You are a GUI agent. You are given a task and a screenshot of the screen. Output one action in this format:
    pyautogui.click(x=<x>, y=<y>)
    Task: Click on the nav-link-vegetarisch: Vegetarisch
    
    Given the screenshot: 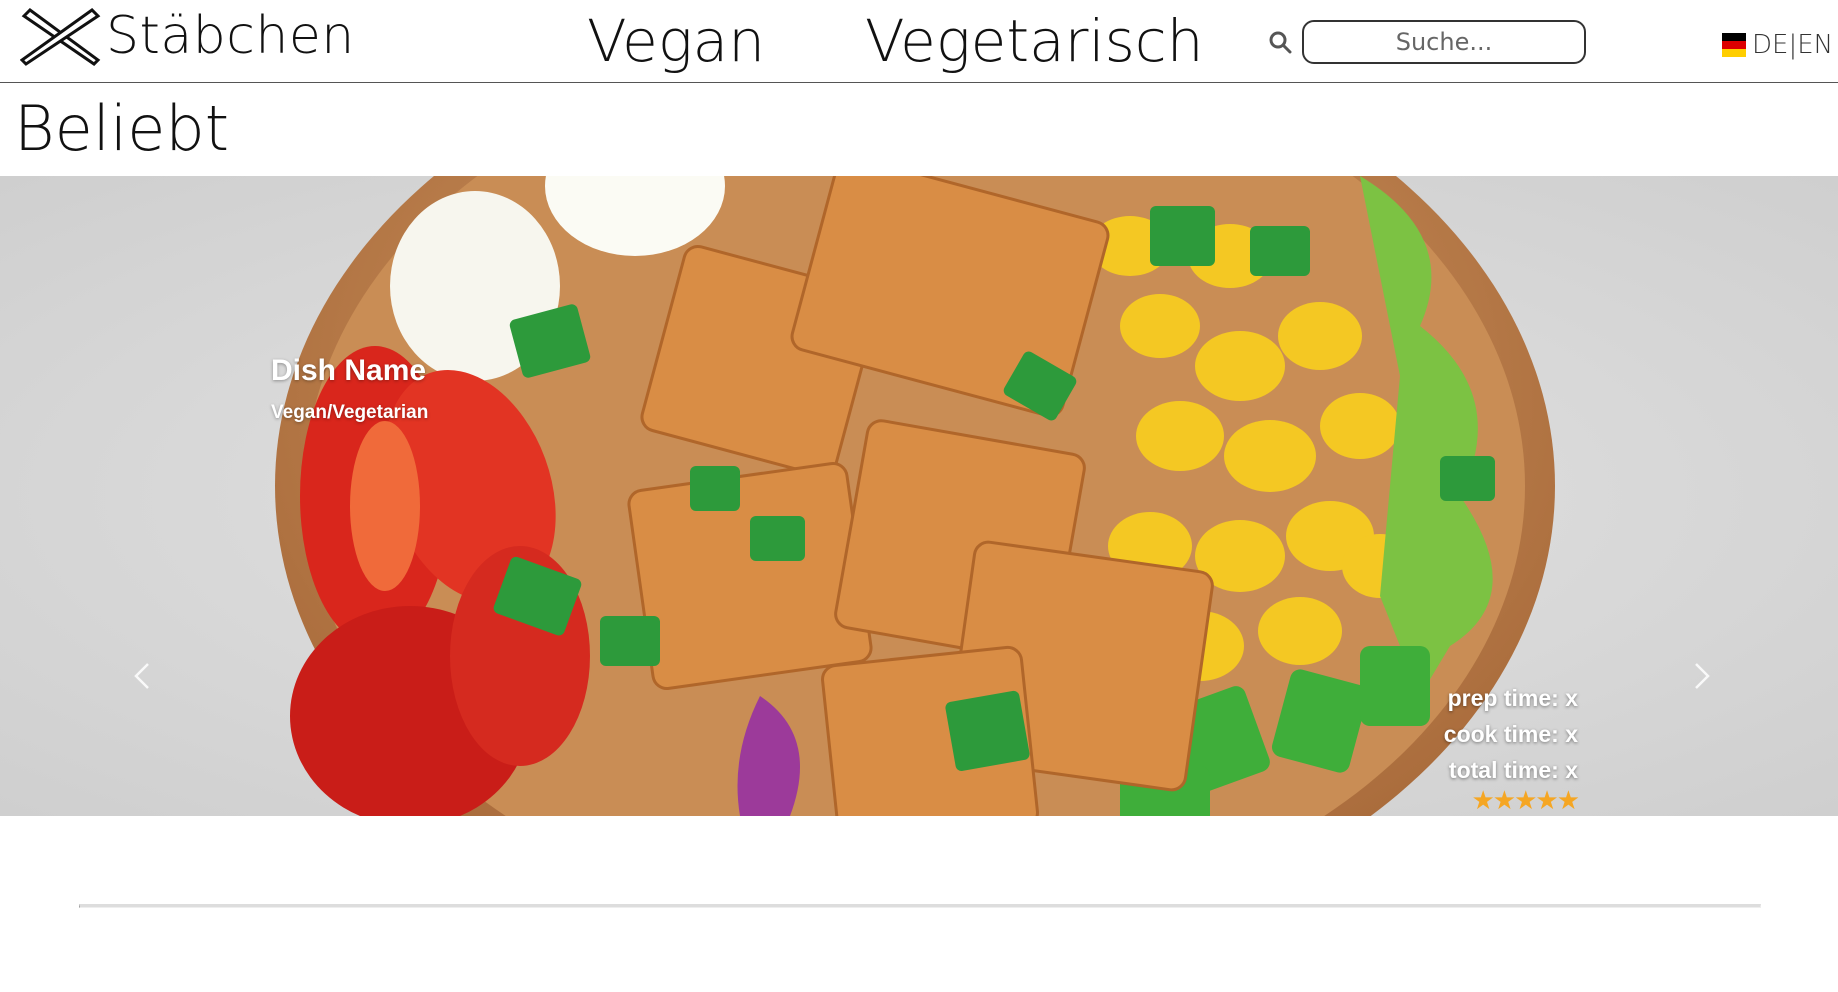 What is the action you would take?
    pyautogui.click(x=1034, y=41)
    